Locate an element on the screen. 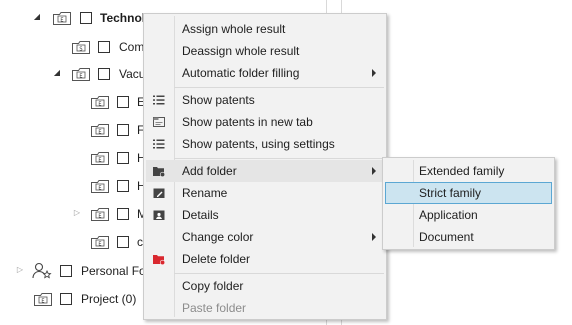  menu-item-label: Change color is located at coordinates (218, 237).